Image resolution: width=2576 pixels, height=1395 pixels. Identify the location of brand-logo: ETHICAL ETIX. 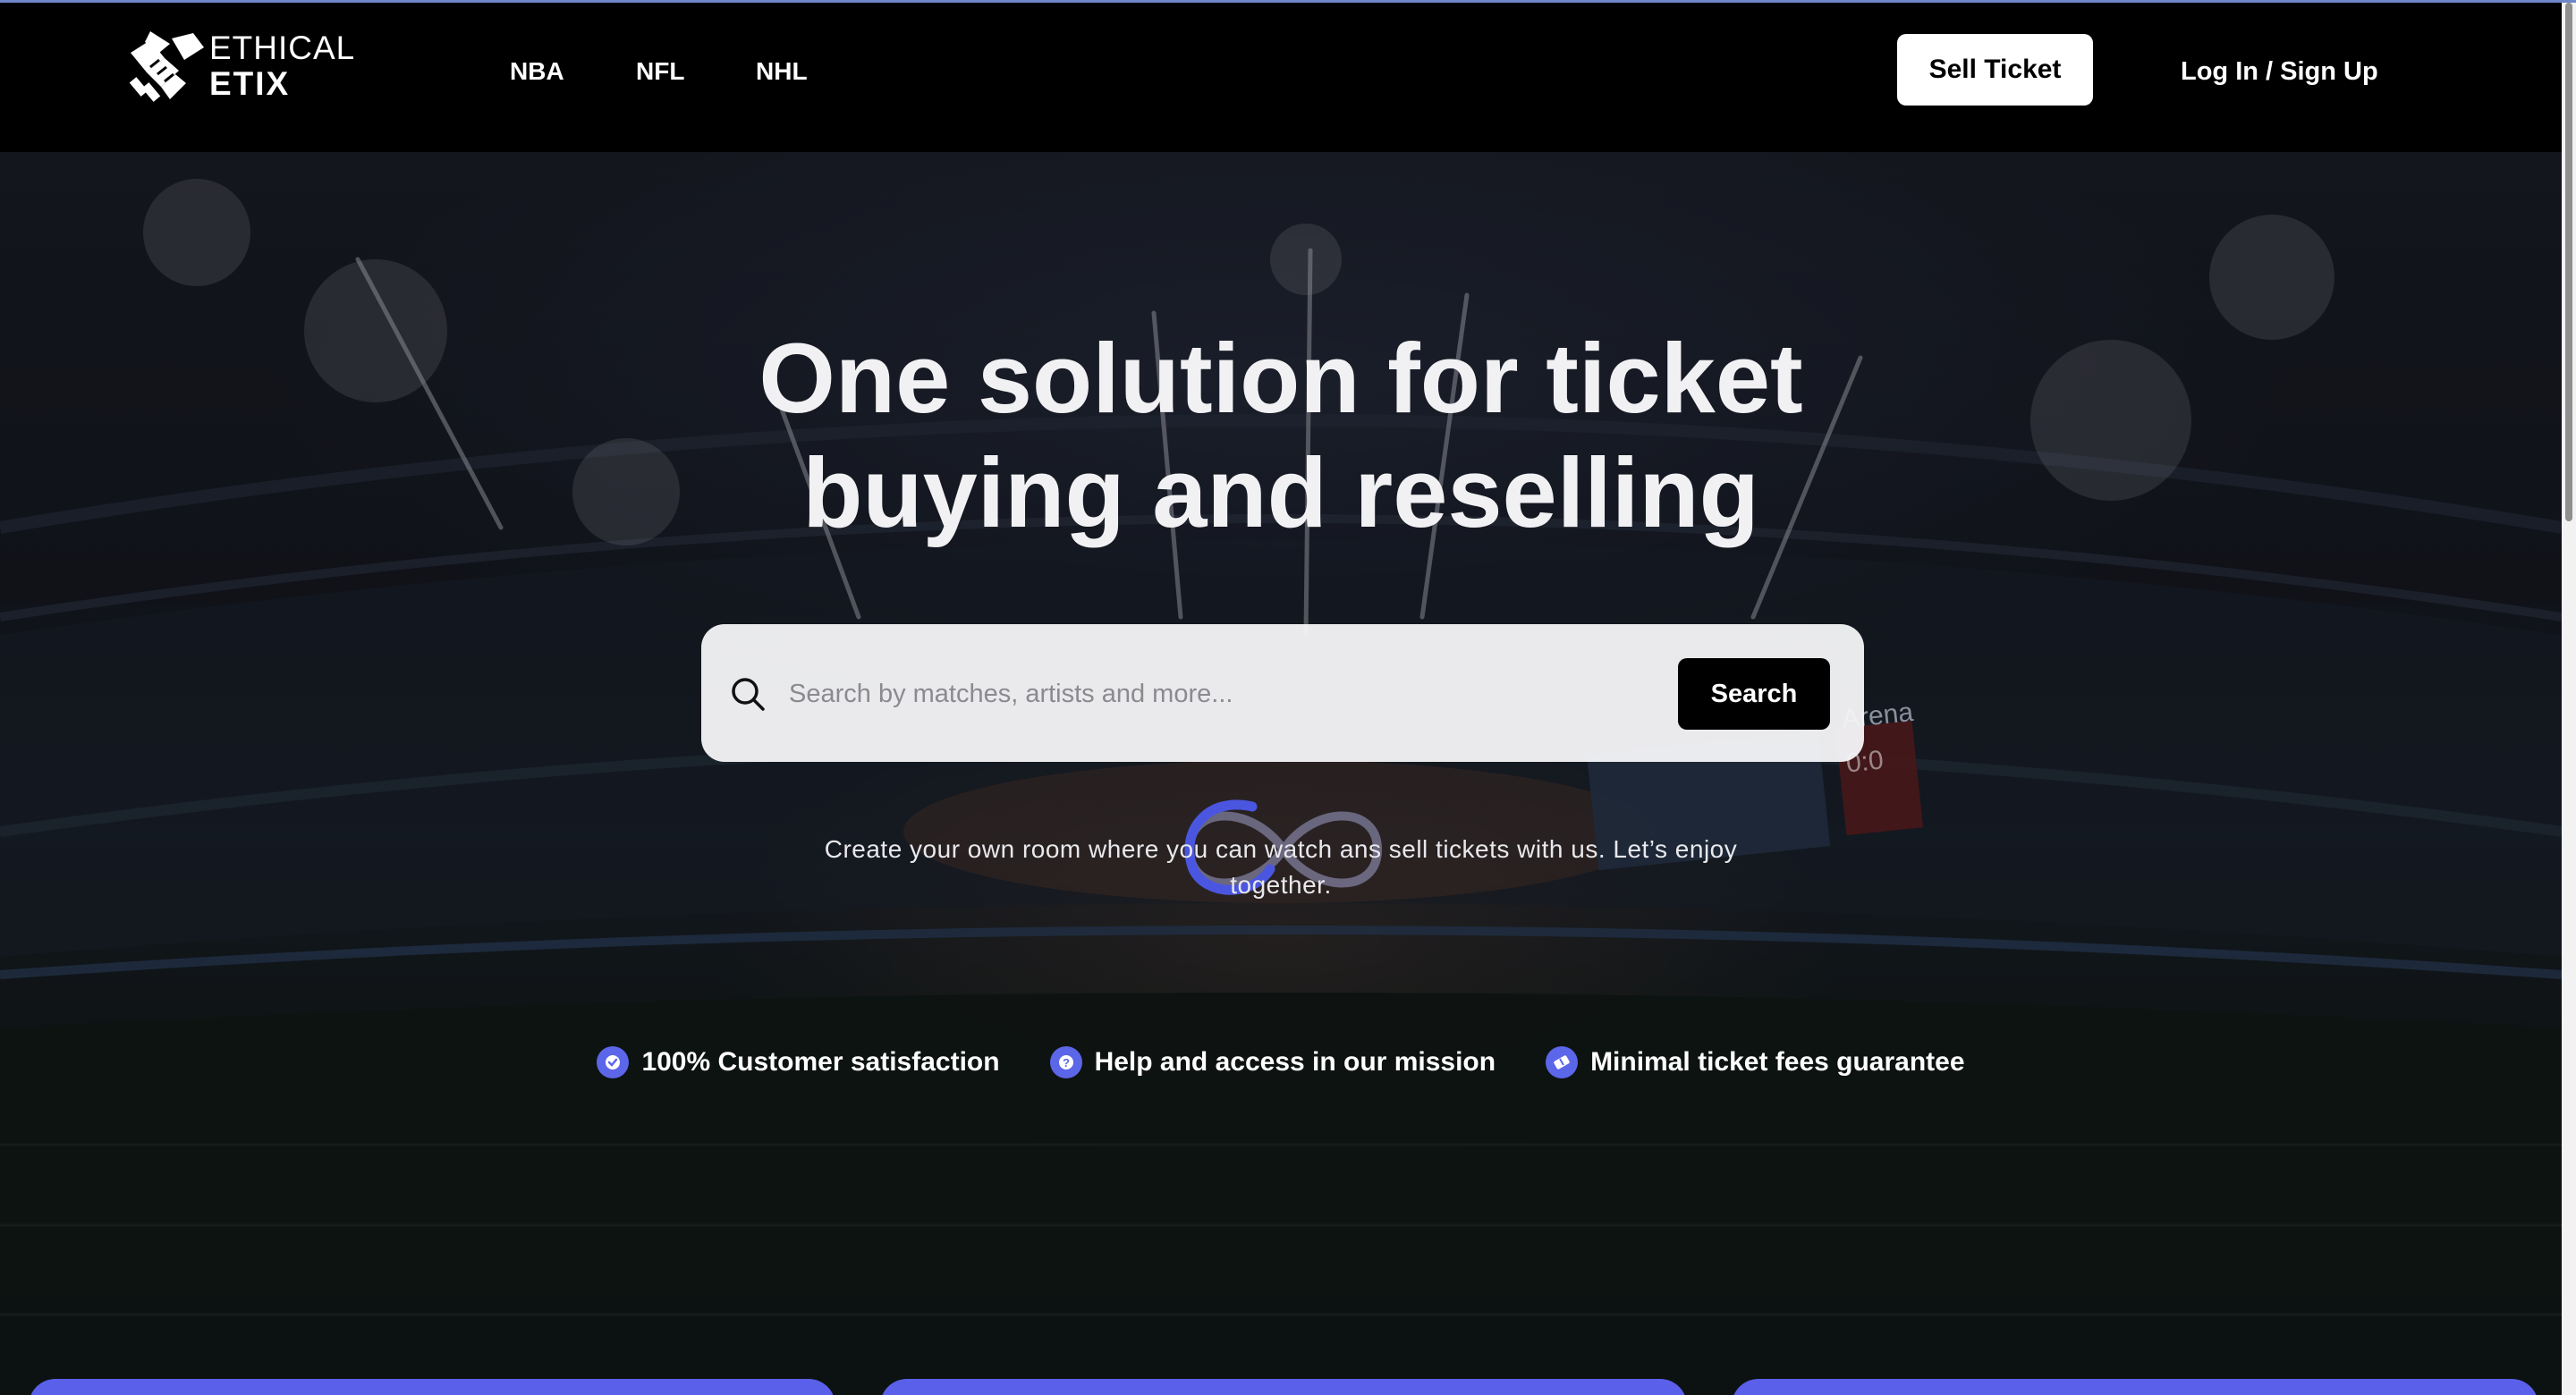
(239, 66).